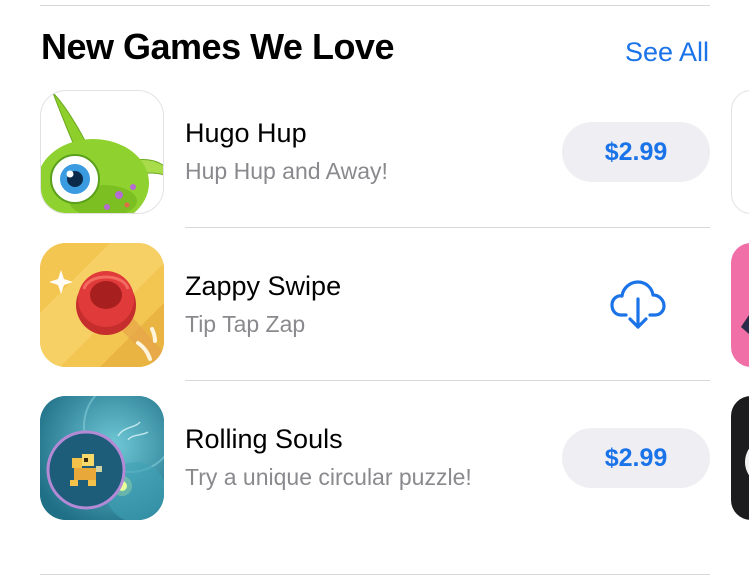 This screenshot has width=749, height=577. I want to click on hugo-hup-app-icon, so click(102, 152).